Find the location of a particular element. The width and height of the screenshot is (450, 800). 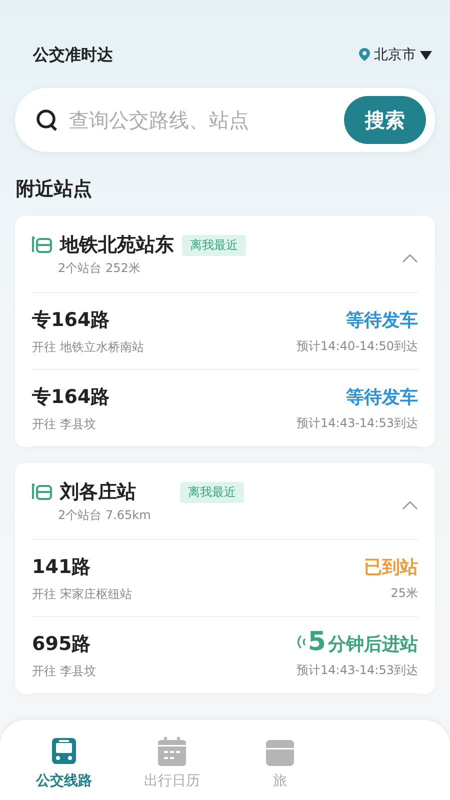

app-title: 公交准时达 is located at coordinates (73, 55).